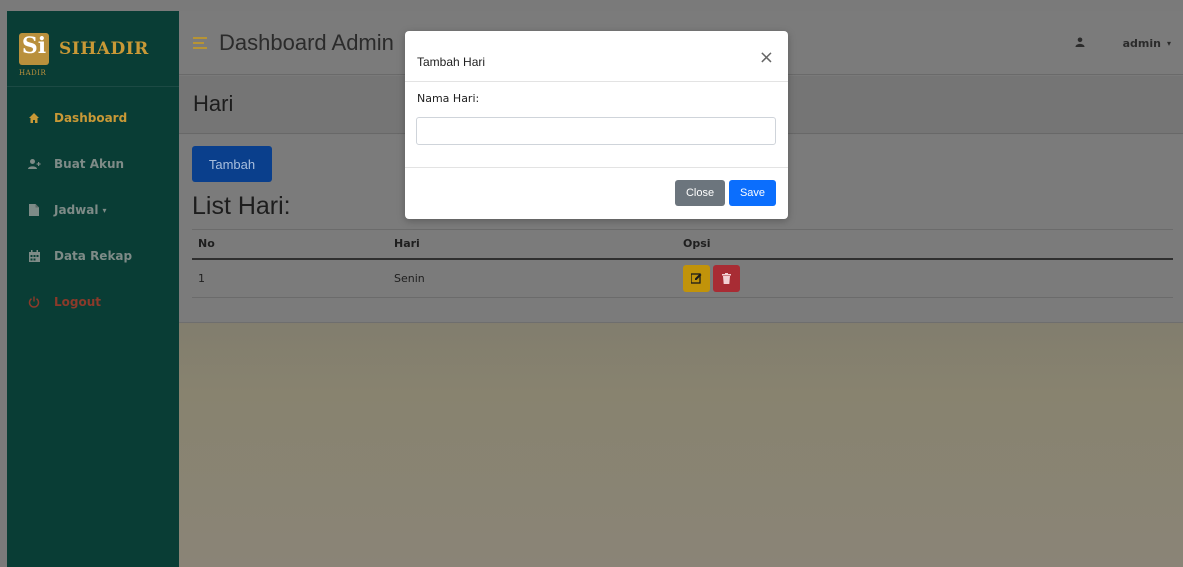 The image size is (1183, 567). I want to click on nama-hari-label: Nama Hari:, so click(448, 98).